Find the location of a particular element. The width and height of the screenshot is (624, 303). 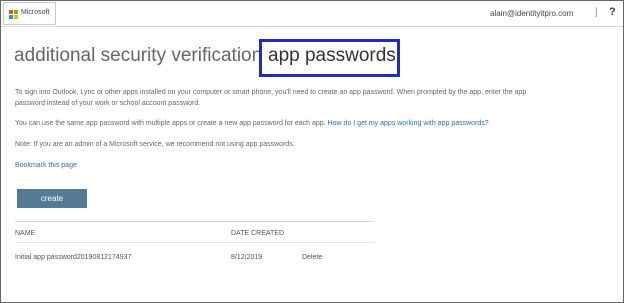

delete-link: Delete is located at coordinates (312, 257).